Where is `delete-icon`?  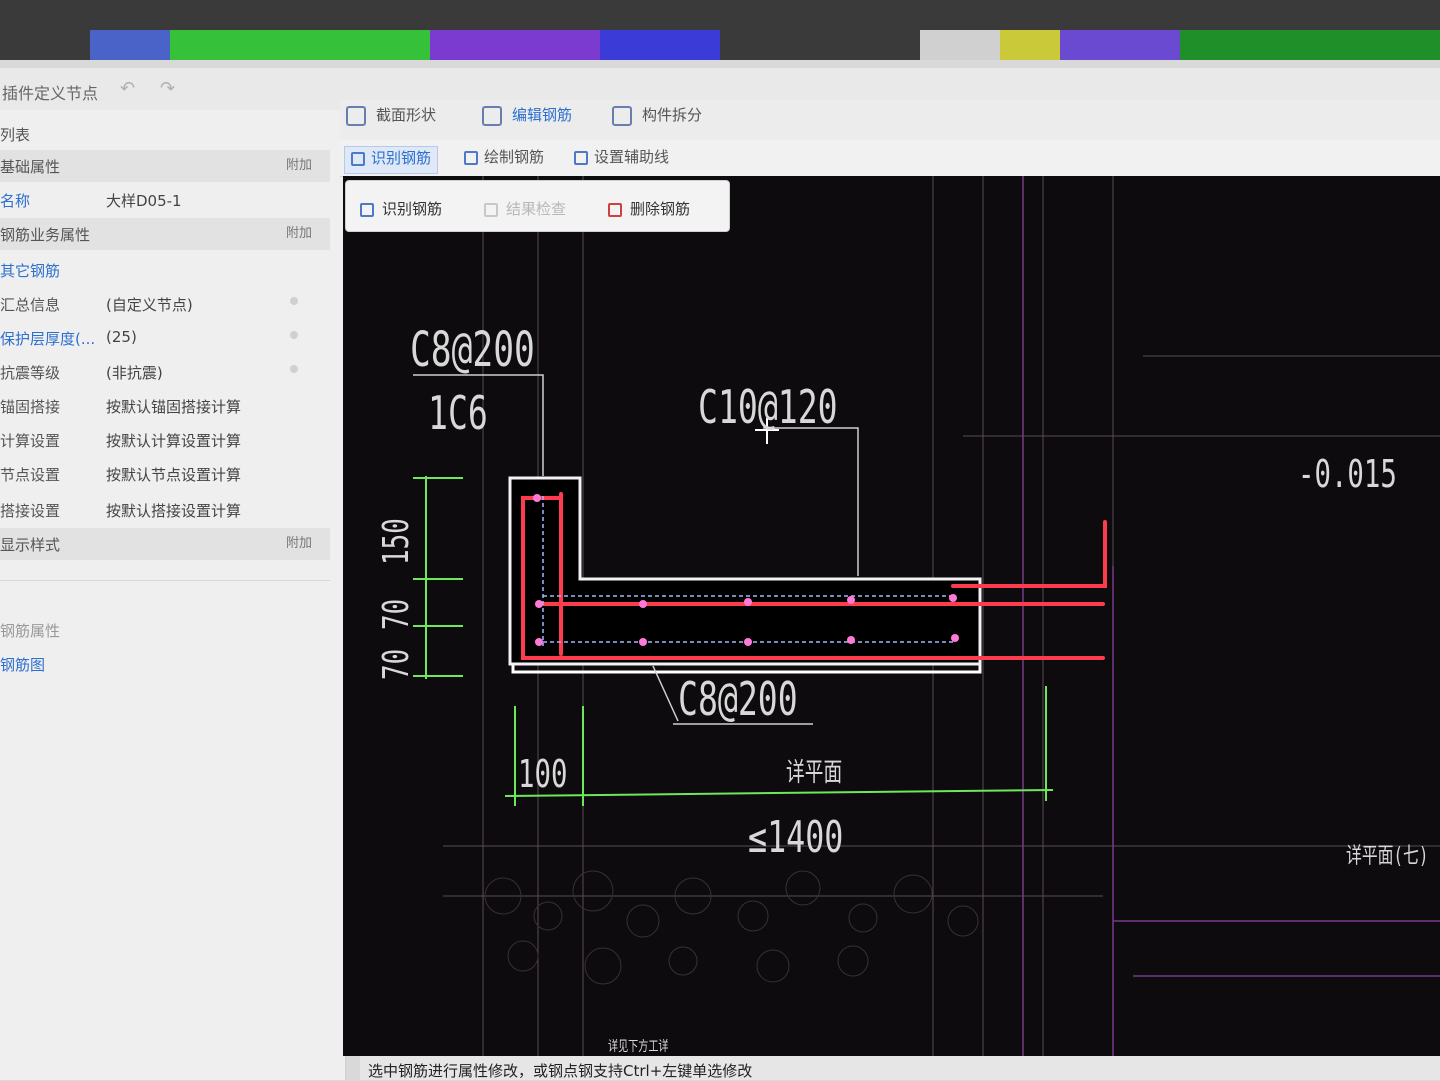 delete-icon is located at coordinates (615, 209).